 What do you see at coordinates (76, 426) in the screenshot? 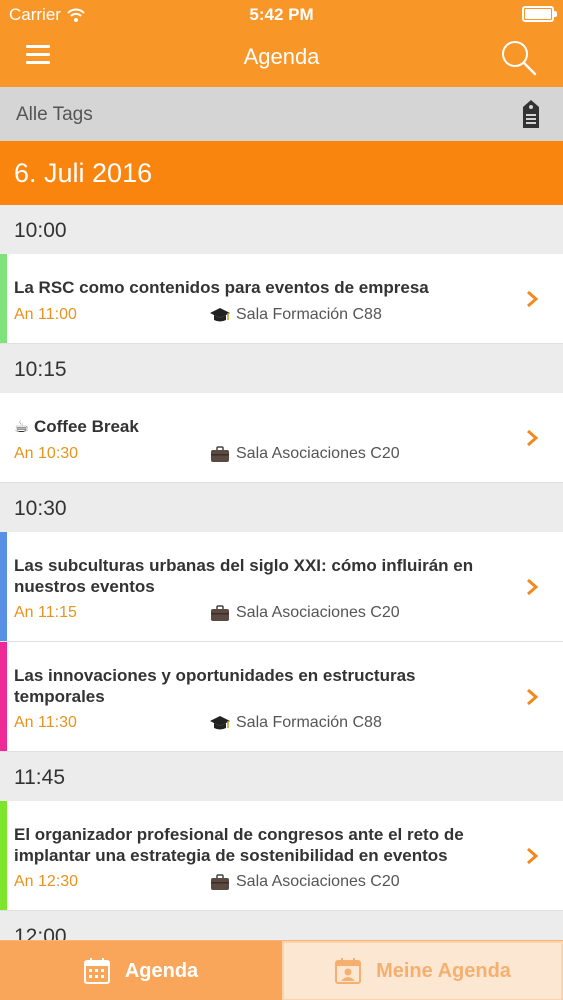
I see `session-title: ☕ Coffee Break` at bounding box center [76, 426].